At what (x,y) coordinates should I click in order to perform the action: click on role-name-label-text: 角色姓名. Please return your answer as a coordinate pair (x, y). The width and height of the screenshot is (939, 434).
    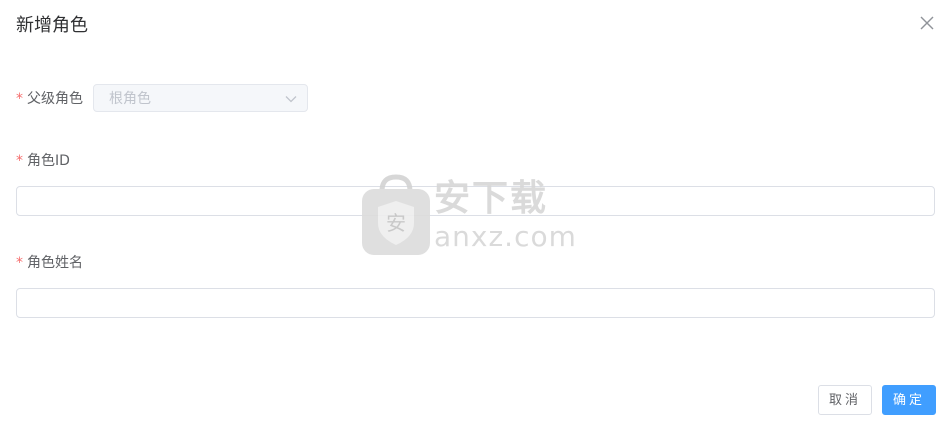
    Looking at the image, I should click on (55, 263).